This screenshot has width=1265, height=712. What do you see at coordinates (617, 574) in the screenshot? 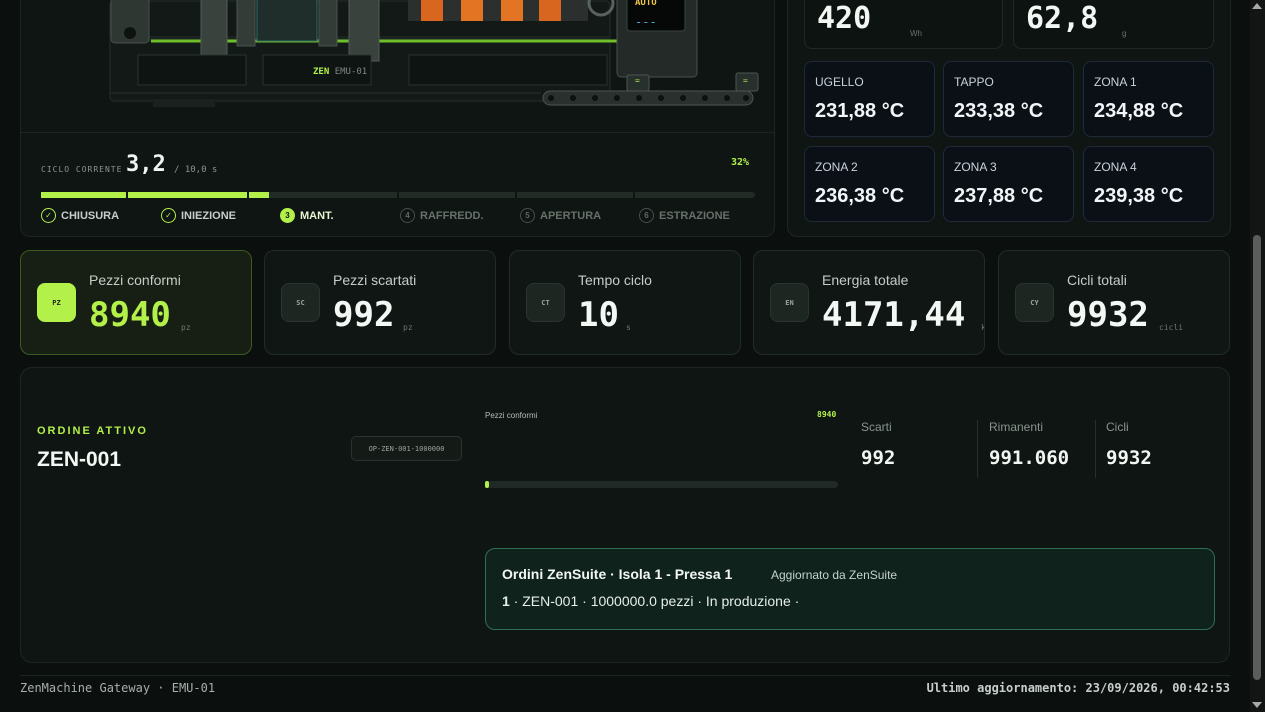
I see `zensuite-title: Ordini ZenSuite · Isola 1 - Pressa 1` at bounding box center [617, 574].